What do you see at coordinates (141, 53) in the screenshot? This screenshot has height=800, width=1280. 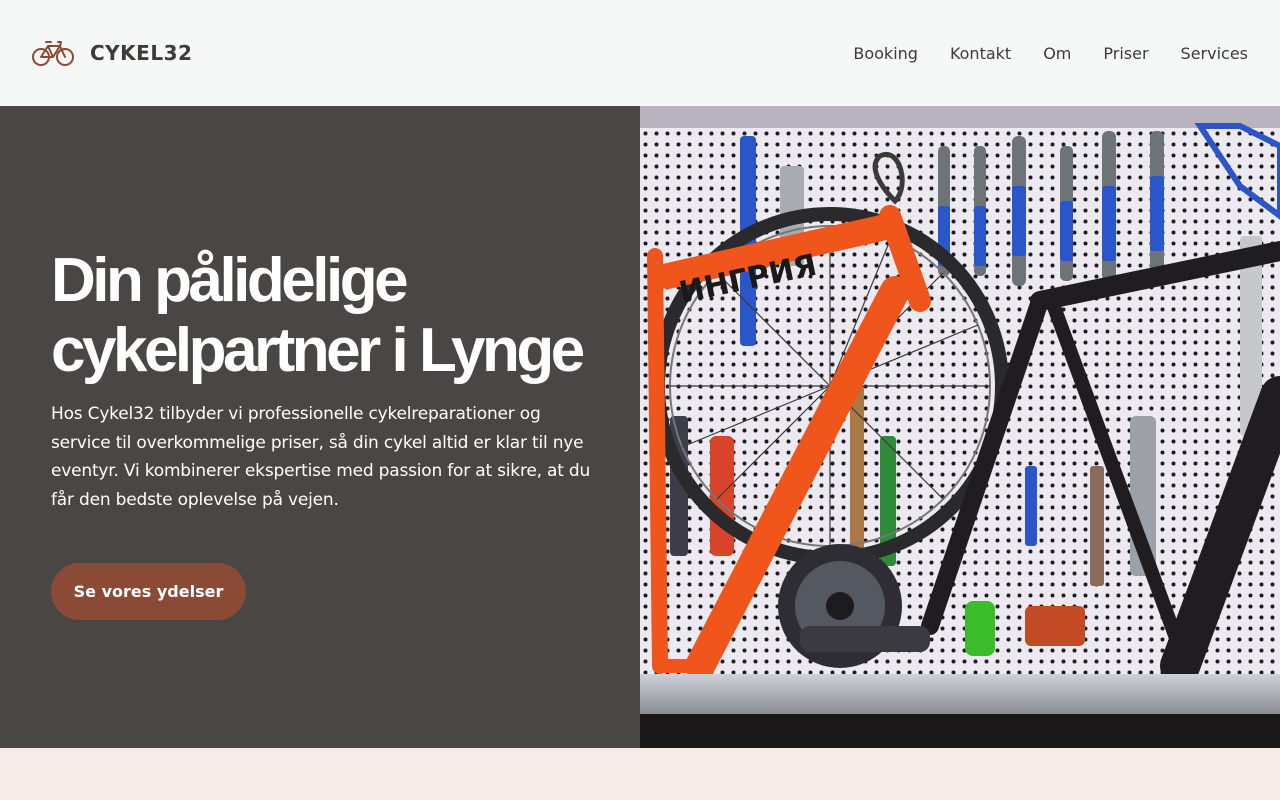 I see `brand-name: CYKEL32` at bounding box center [141, 53].